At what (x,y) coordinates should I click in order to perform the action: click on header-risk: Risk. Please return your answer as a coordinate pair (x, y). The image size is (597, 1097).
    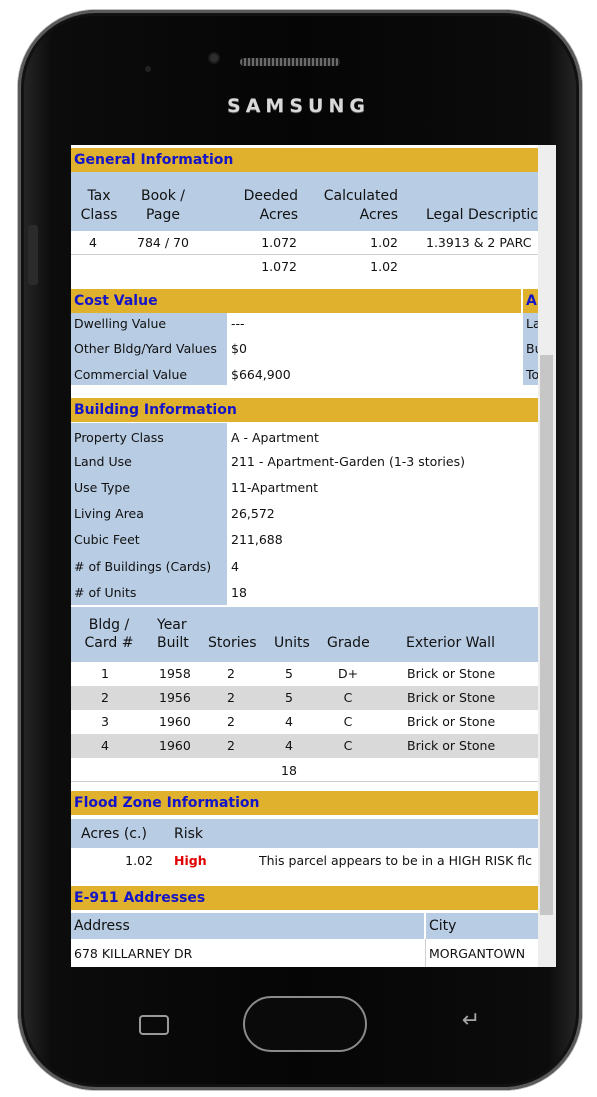
    Looking at the image, I should click on (189, 834).